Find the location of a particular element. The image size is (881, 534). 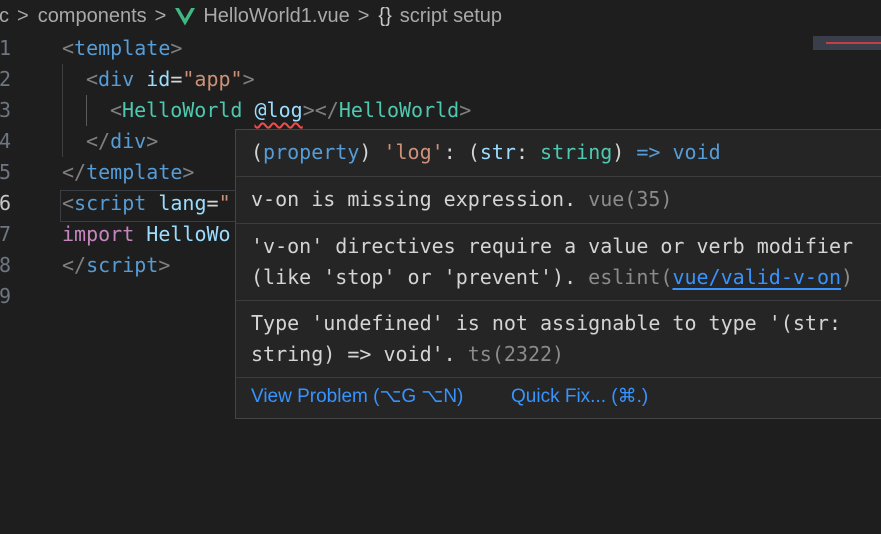

code-line-8: </script> is located at coordinates (116, 265).